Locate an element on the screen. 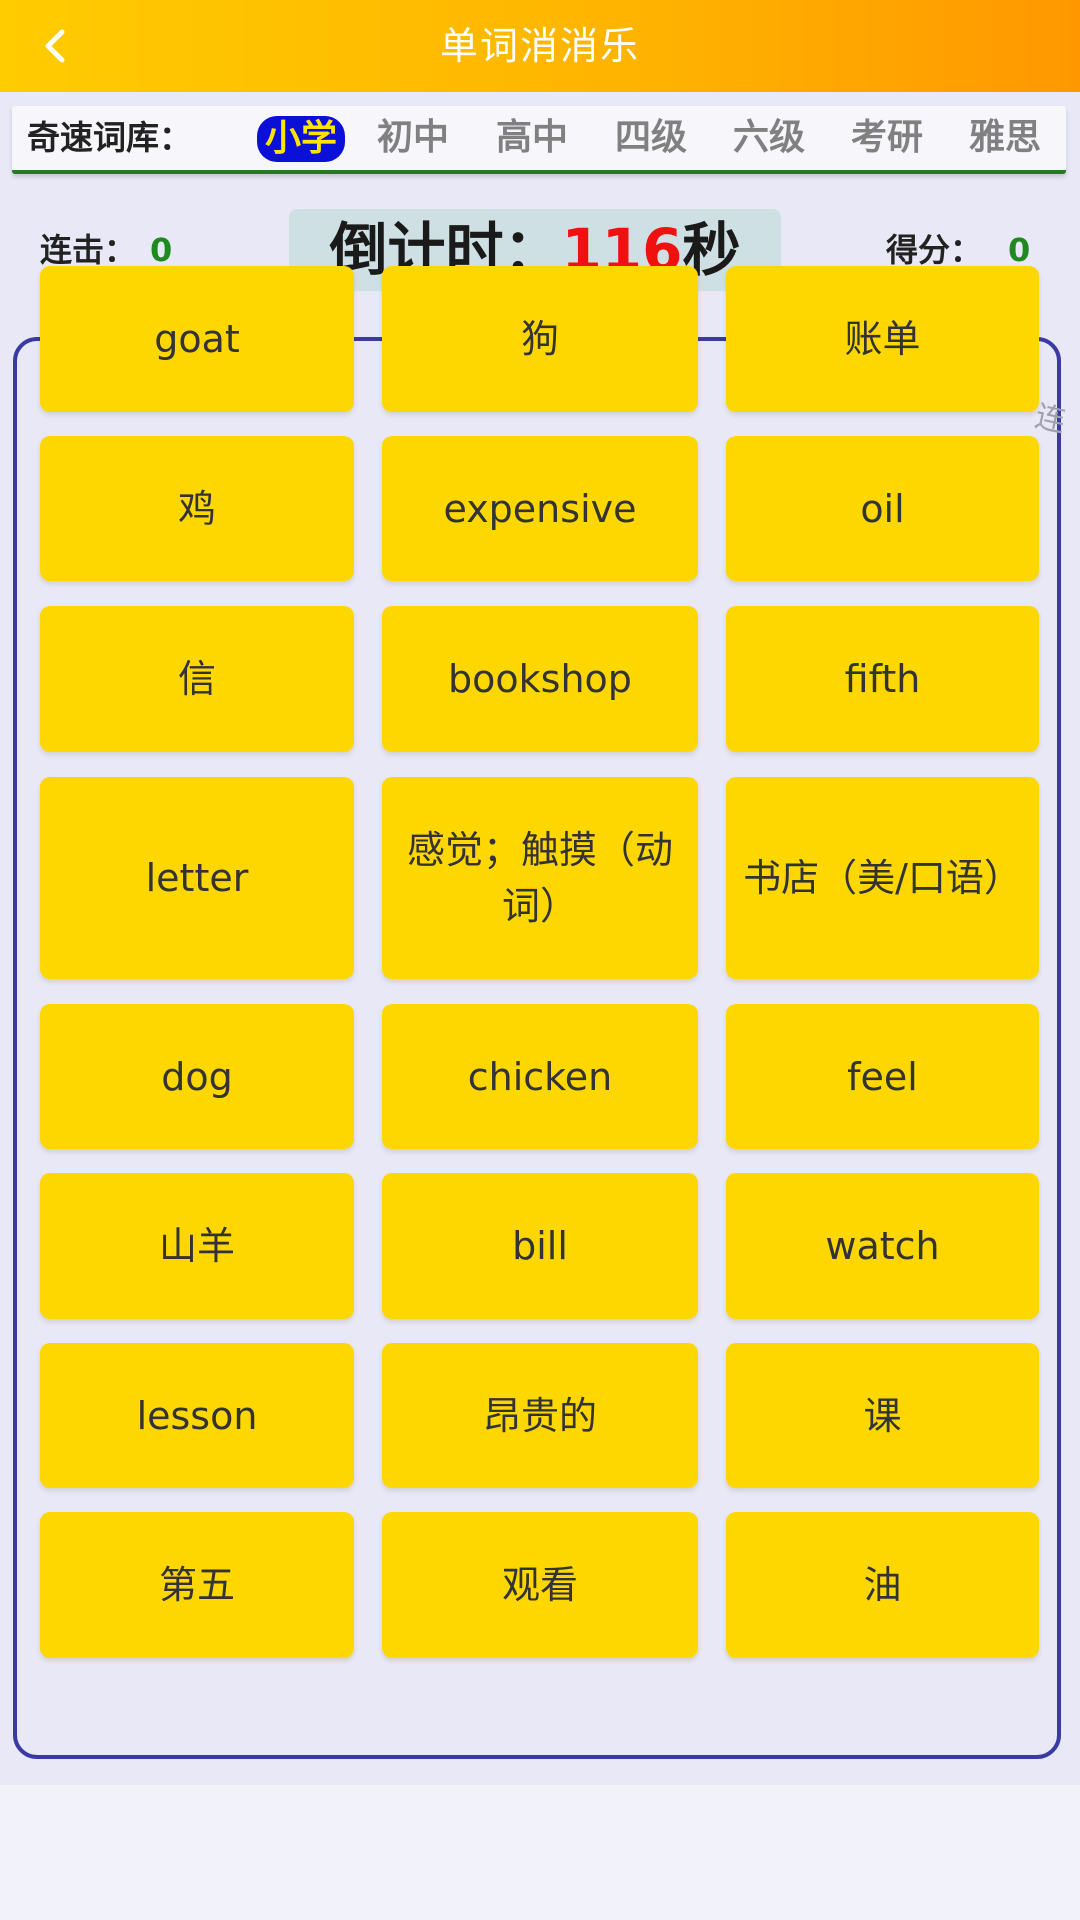  word-card: 感觉；触摸（动词） is located at coordinates (540, 878).